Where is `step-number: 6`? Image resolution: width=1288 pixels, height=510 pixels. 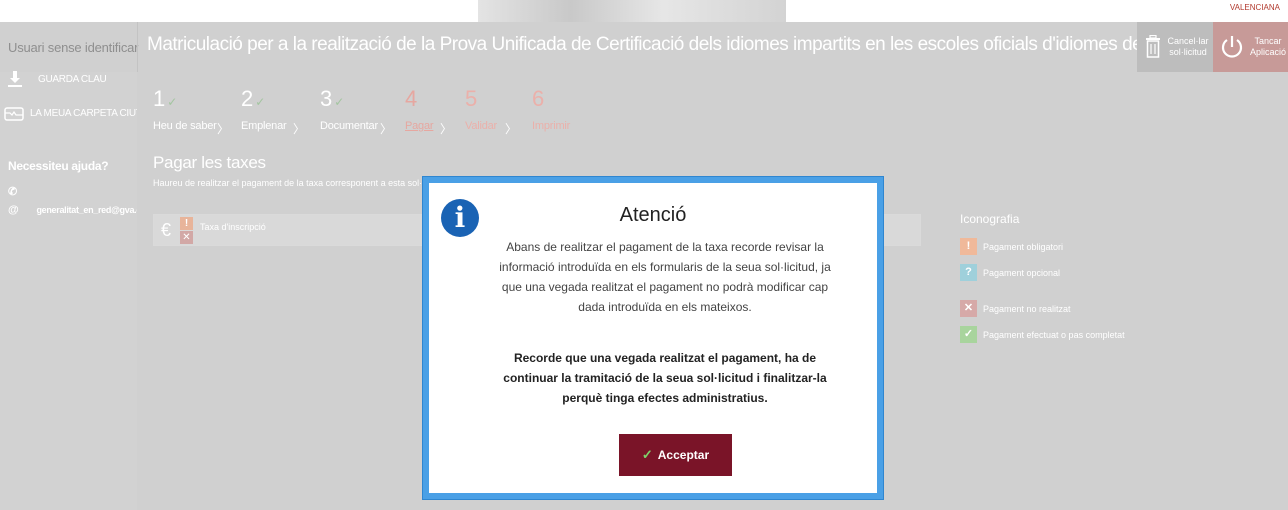 step-number: 6 is located at coordinates (538, 99).